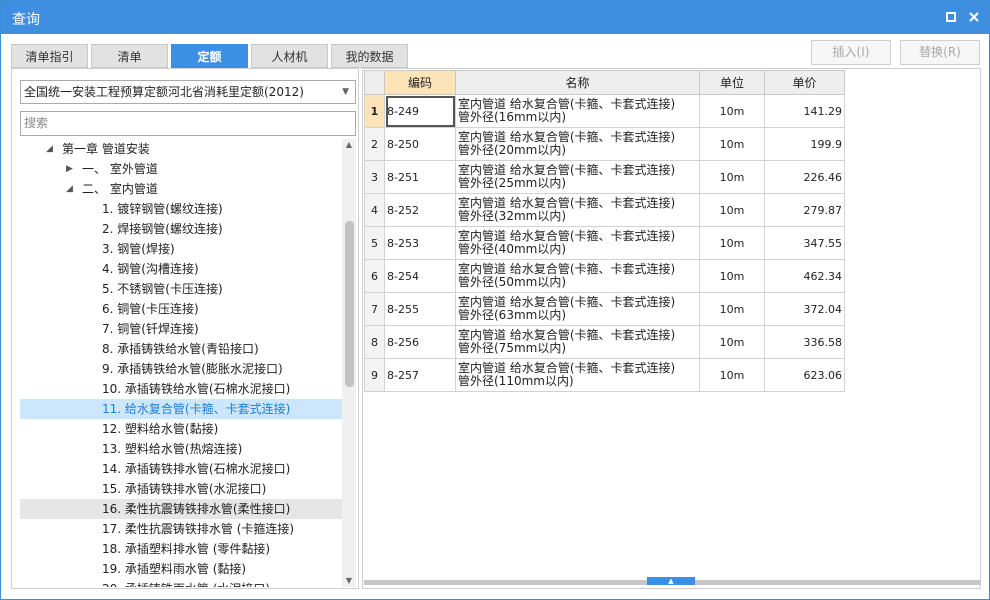 This screenshot has height=600, width=990. What do you see at coordinates (577, 177) in the screenshot?
I see `name-cell: 室内管道 给水复合管(卡箍、卡套式连接) 管外径(25mm以内)` at bounding box center [577, 177].